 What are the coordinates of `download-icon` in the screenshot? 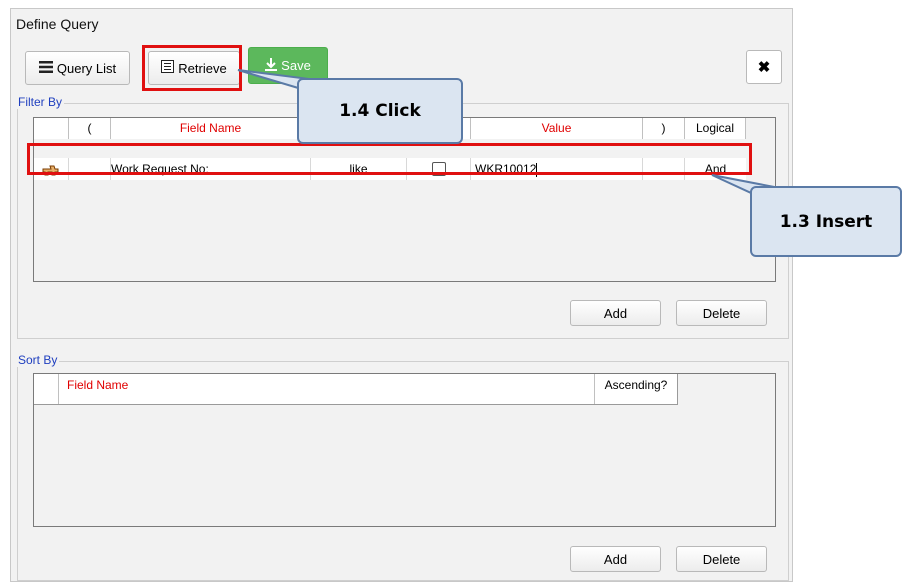 It's located at (271, 65).